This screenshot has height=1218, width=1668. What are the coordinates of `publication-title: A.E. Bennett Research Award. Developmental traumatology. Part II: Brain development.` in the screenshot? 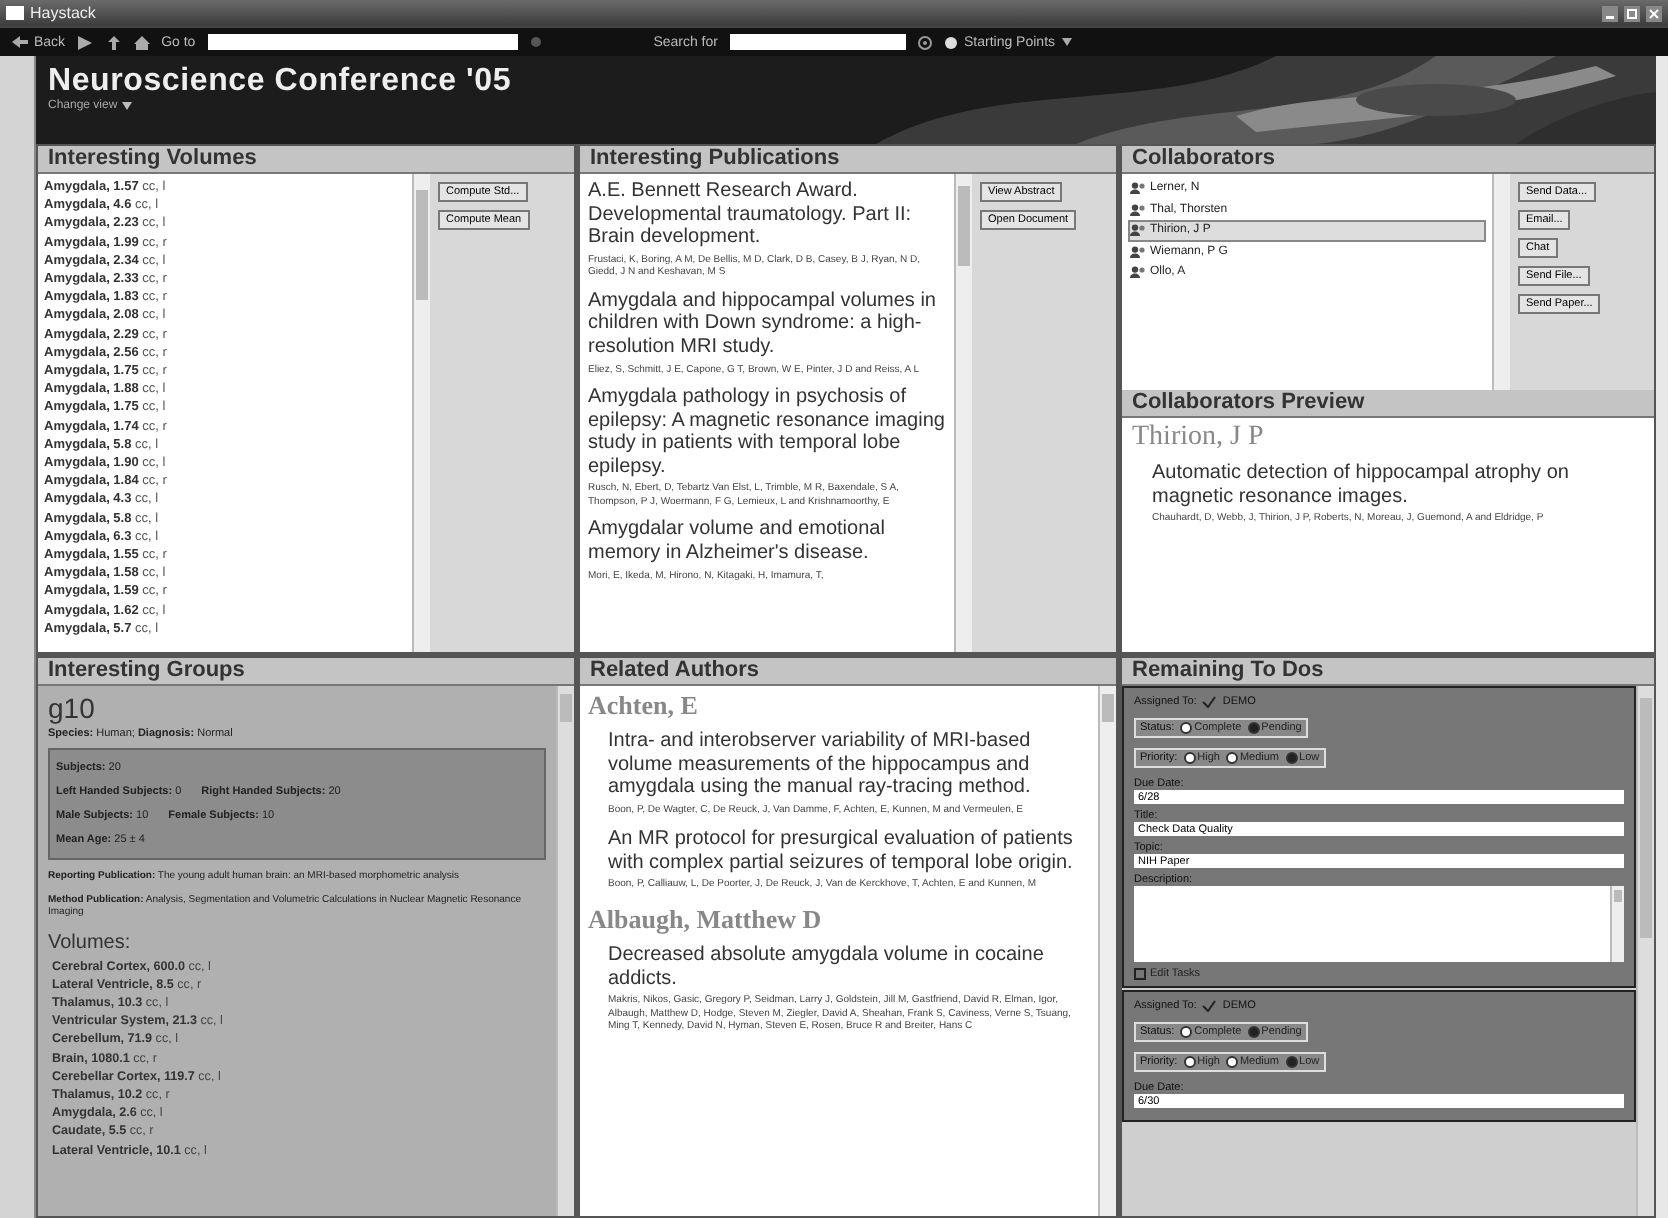 It's located at (767, 215).